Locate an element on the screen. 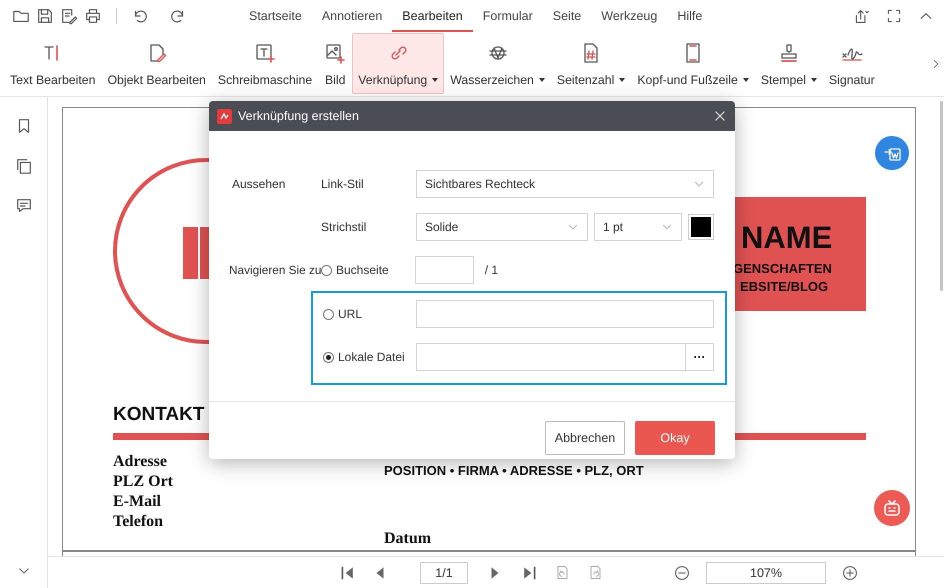  color-swatch is located at coordinates (701, 227).